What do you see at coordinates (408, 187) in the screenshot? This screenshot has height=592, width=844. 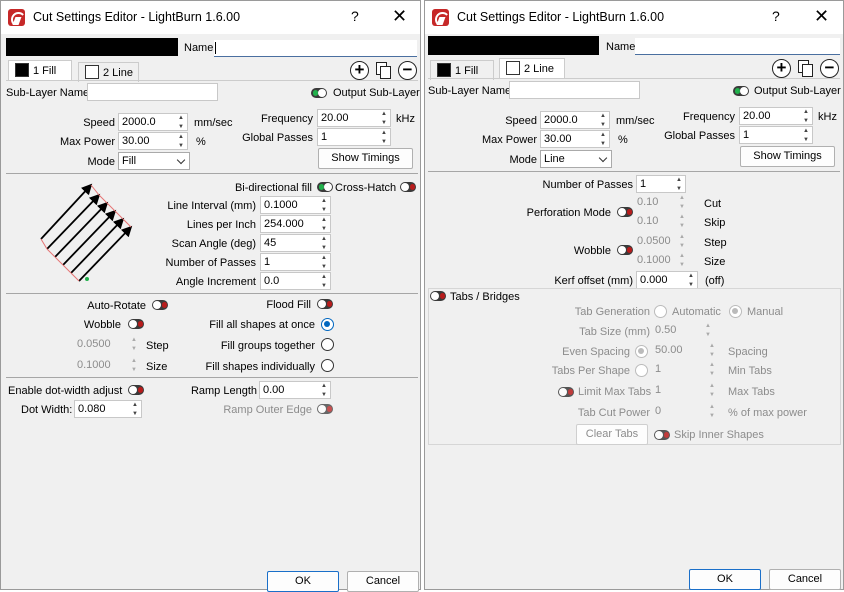 I see `cross-hatch-toggle` at bounding box center [408, 187].